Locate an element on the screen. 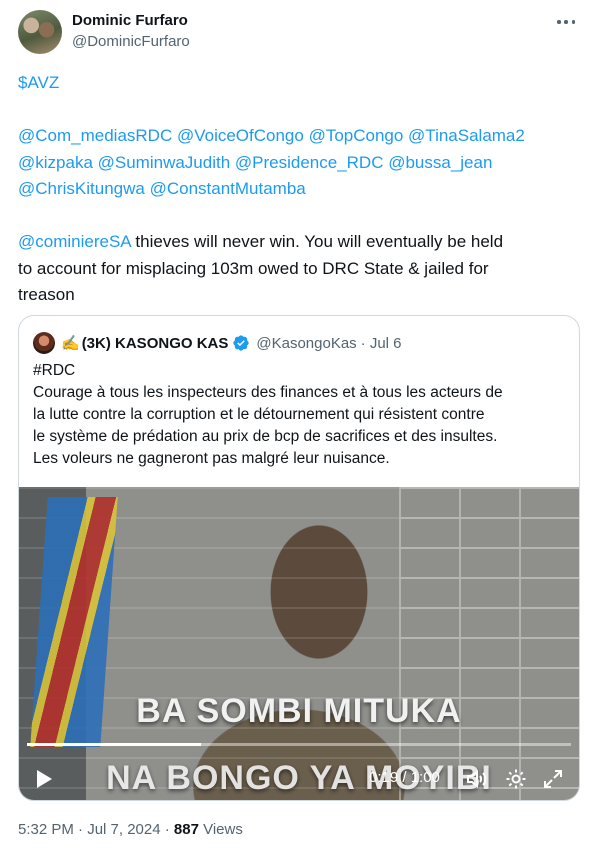  quoted-header: ✍️ (3K) KASONGO KAS @KasongoKas · Jul 6 is located at coordinates (217, 343).